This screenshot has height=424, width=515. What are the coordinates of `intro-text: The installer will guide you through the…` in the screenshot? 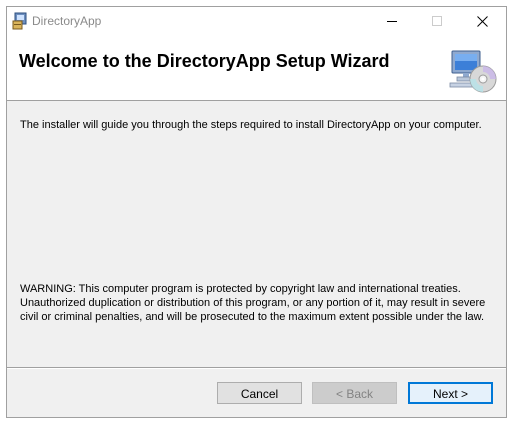 It's located at (251, 125).